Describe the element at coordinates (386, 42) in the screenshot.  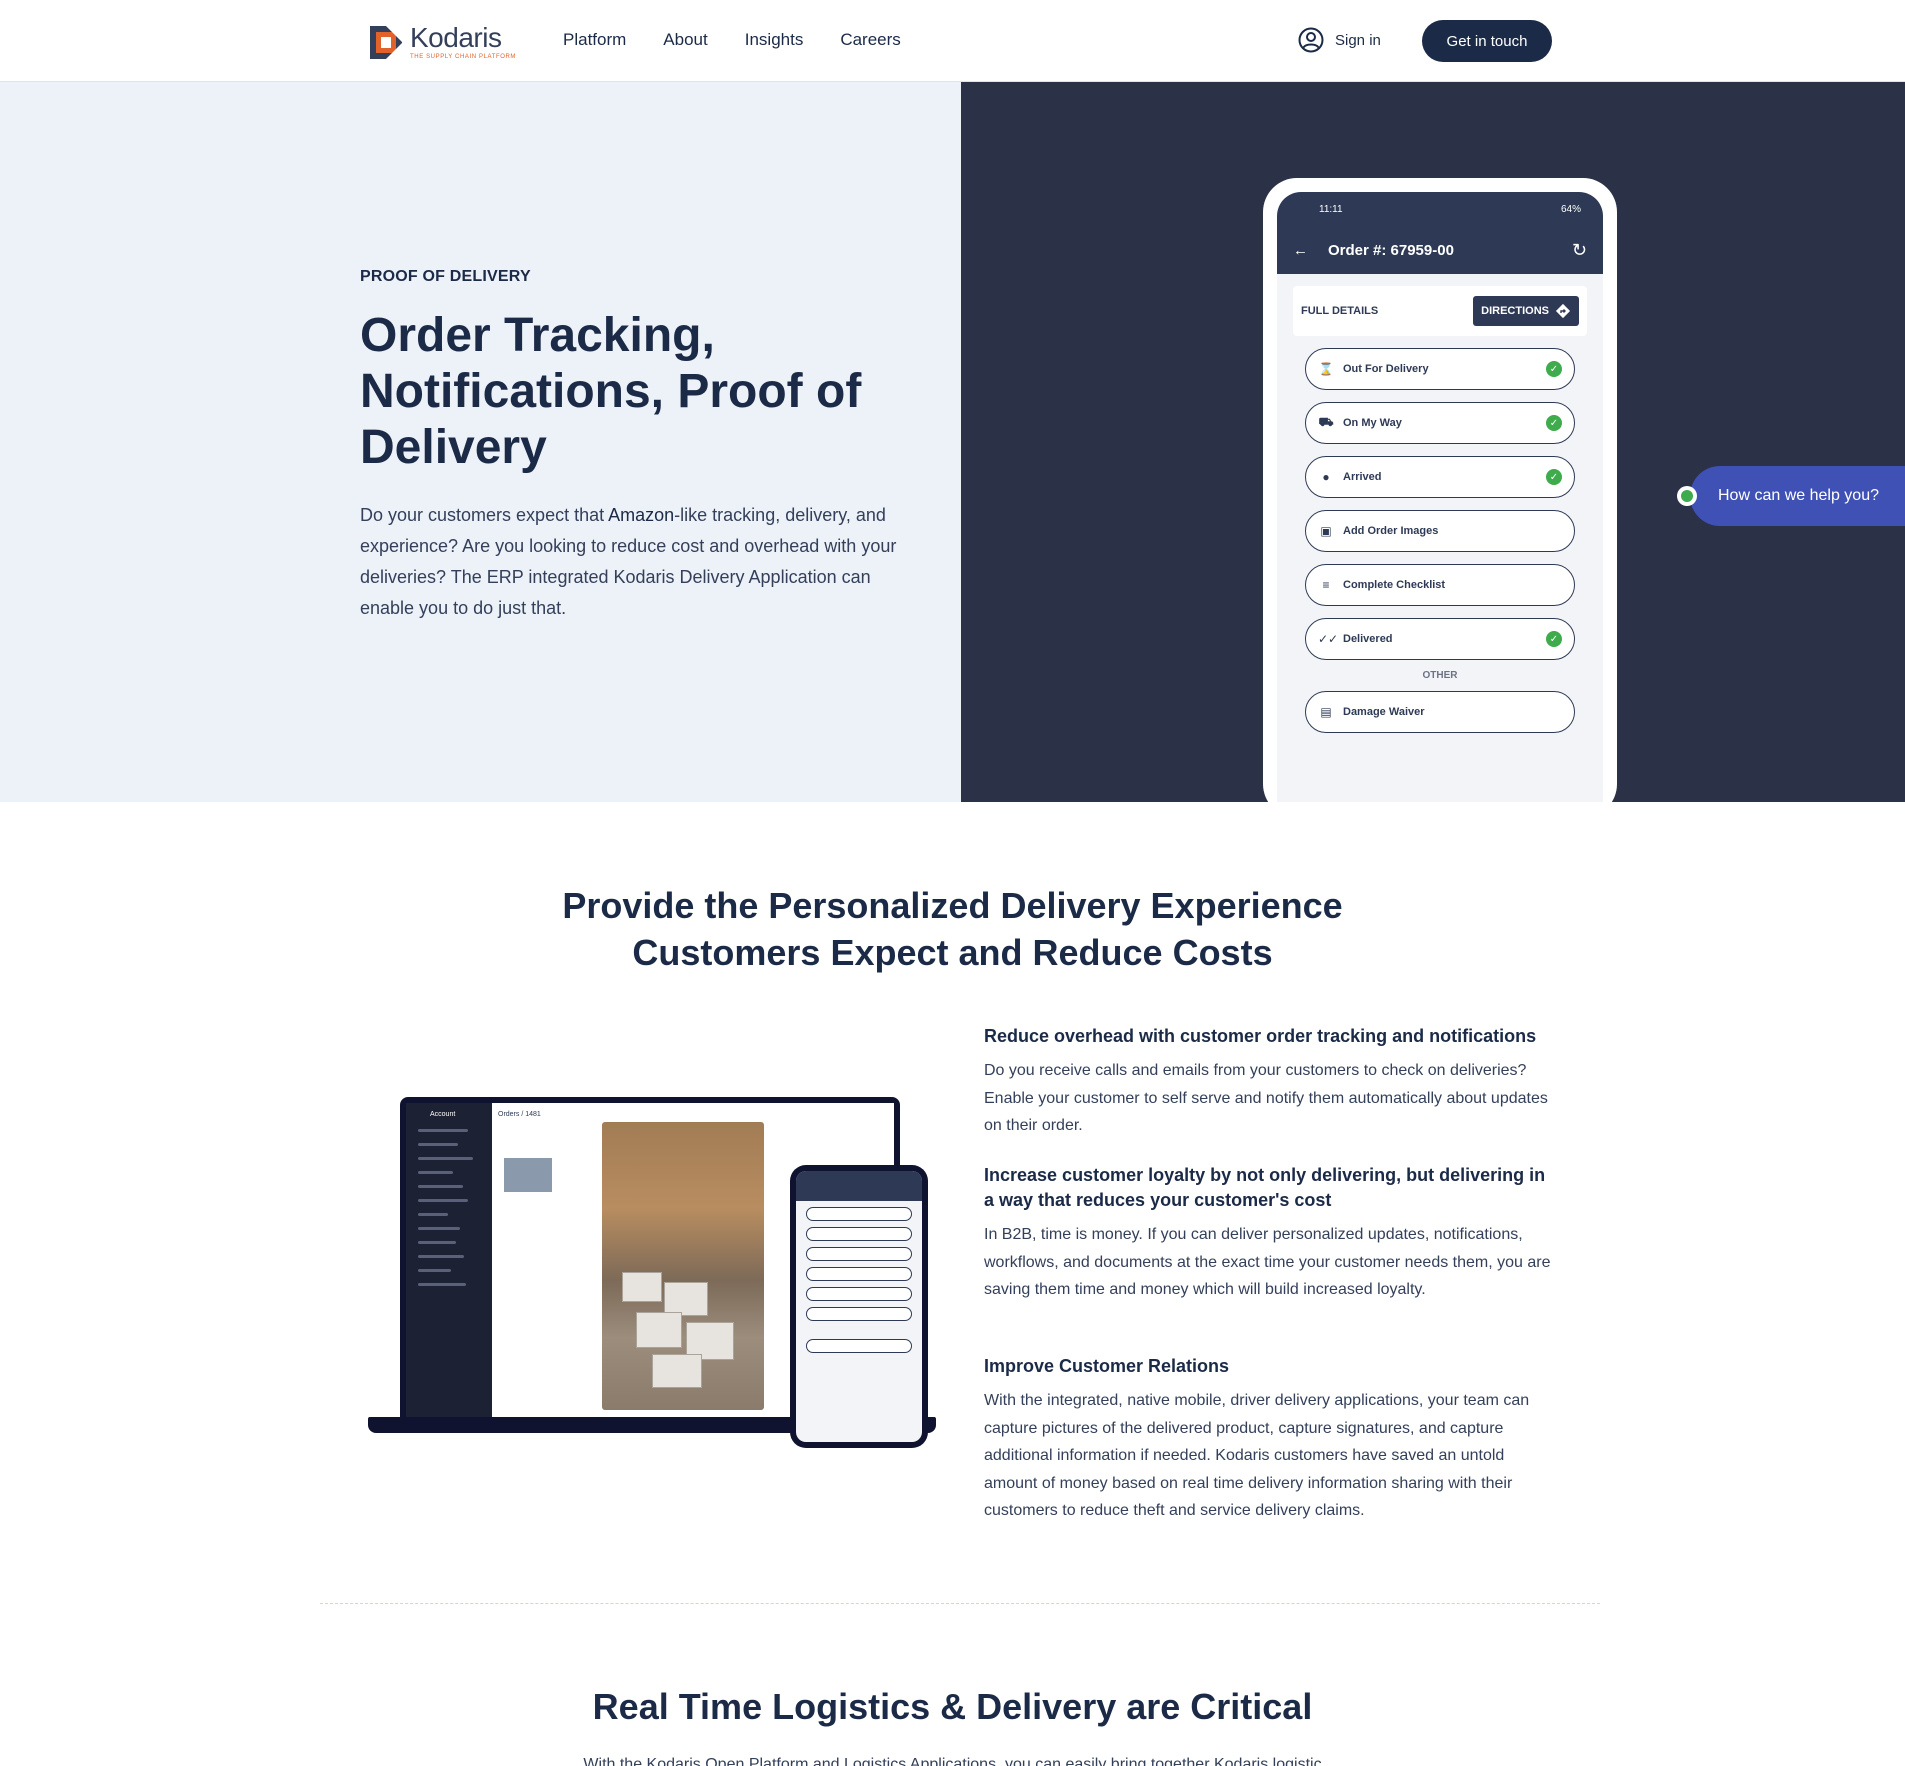
I see `kodaris-logo-icon` at that location.